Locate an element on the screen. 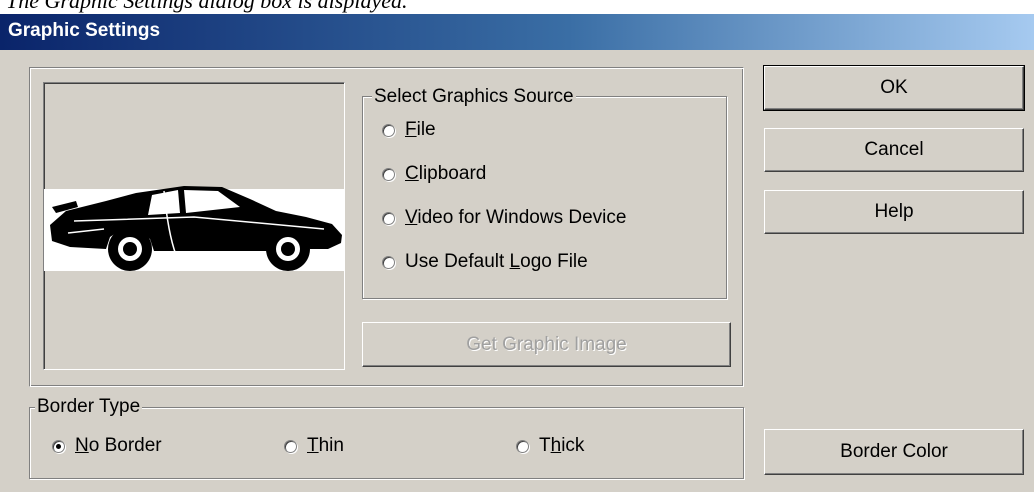  title-bar: Graphic Settings is located at coordinates (517, 32).